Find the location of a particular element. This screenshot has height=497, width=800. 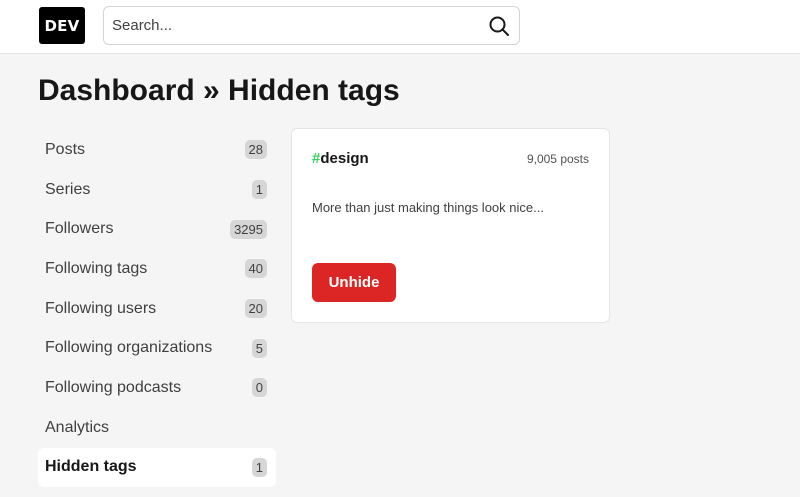

count-badge: 40 is located at coordinates (255, 269).